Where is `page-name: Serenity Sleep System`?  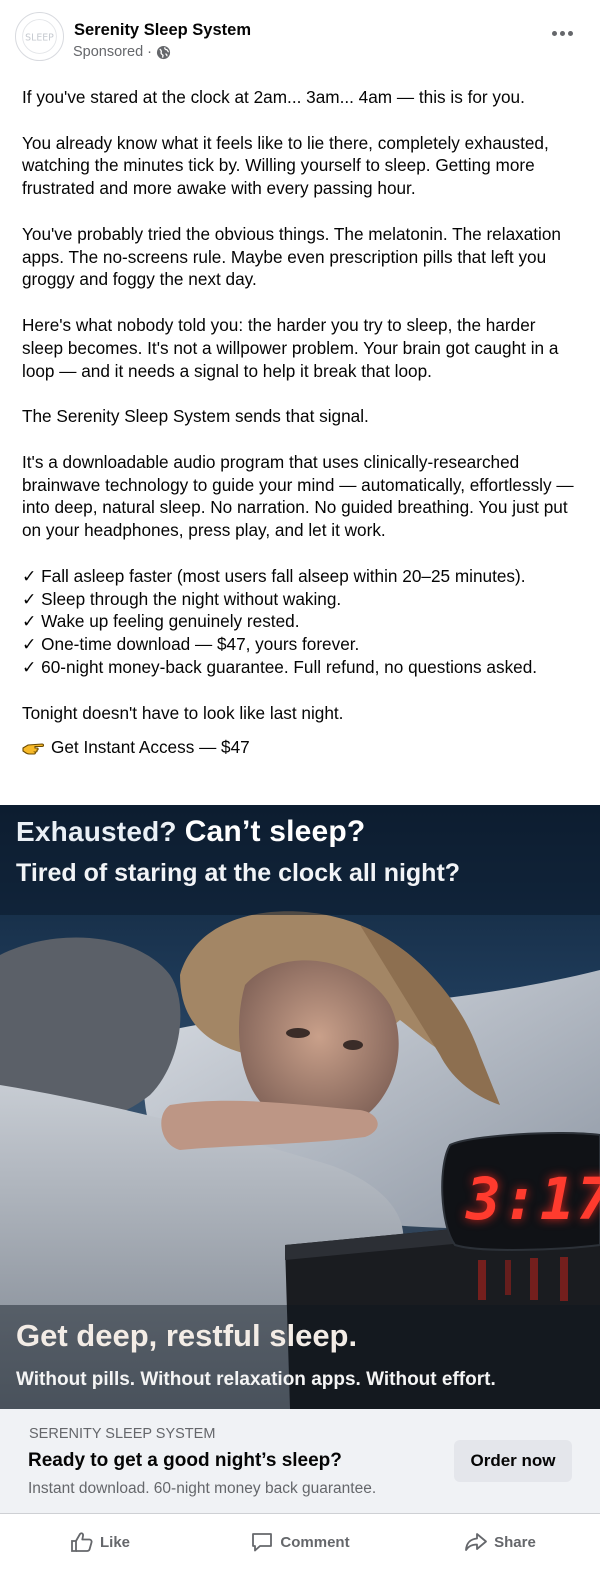 page-name: Serenity Sleep System is located at coordinates (162, 30).